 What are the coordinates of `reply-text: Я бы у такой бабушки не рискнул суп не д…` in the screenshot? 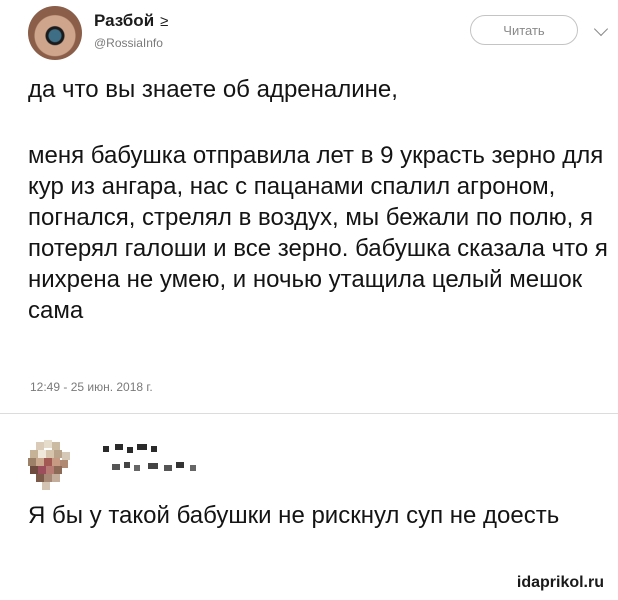 It's located at (294, 515).